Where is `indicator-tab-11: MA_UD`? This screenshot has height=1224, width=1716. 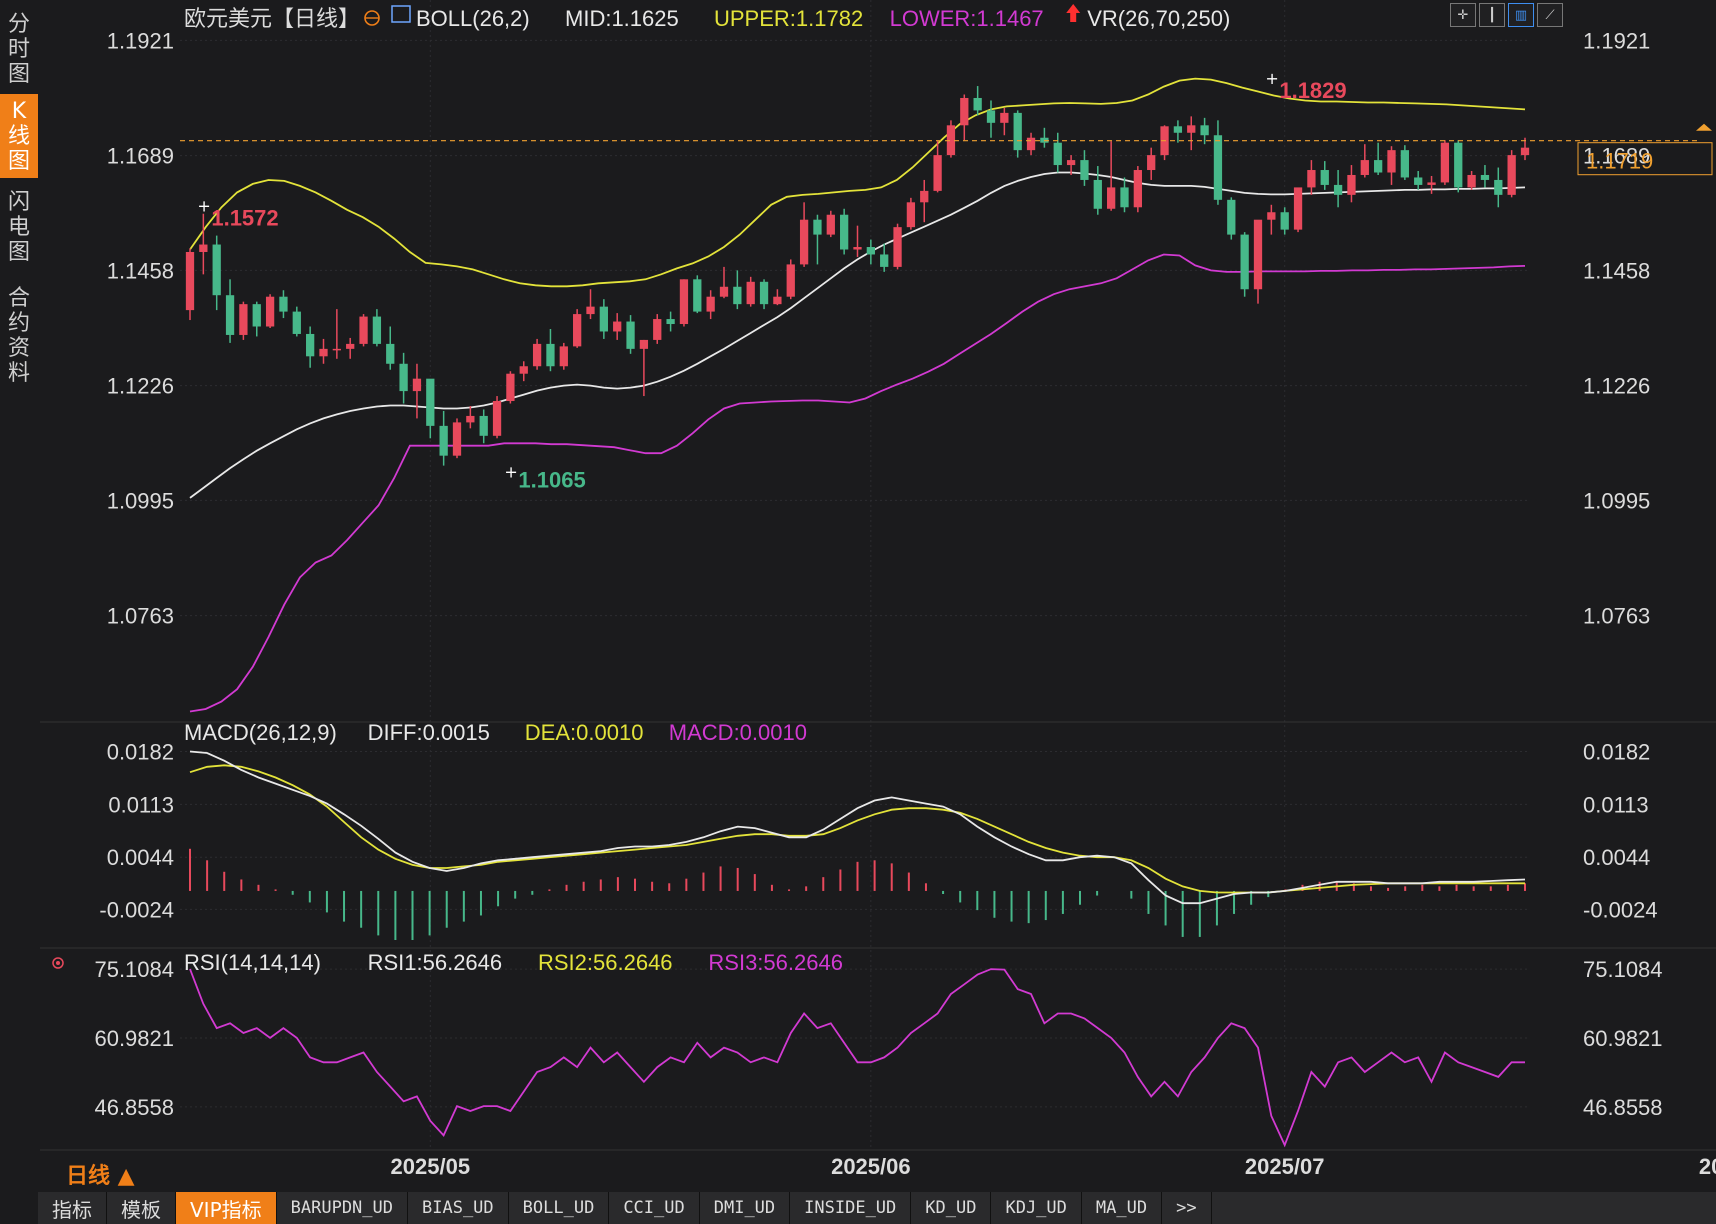
indicator-tab-11: MA_UD is located at coordinates (1122, 1208).